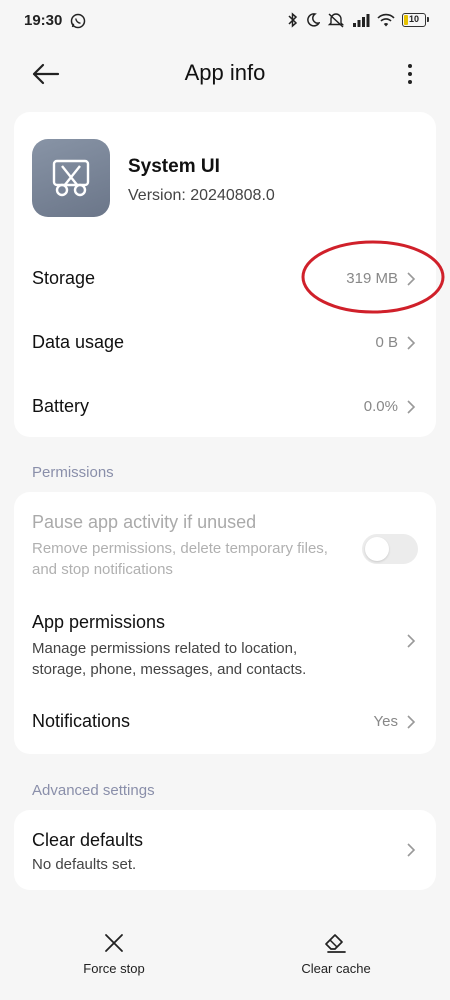 This screenshot has width=450, height=1000. What do you see at coordinates (43, 20) in the screenshot?
I see `status-time: 19:30` at bounding box center [43, 20].